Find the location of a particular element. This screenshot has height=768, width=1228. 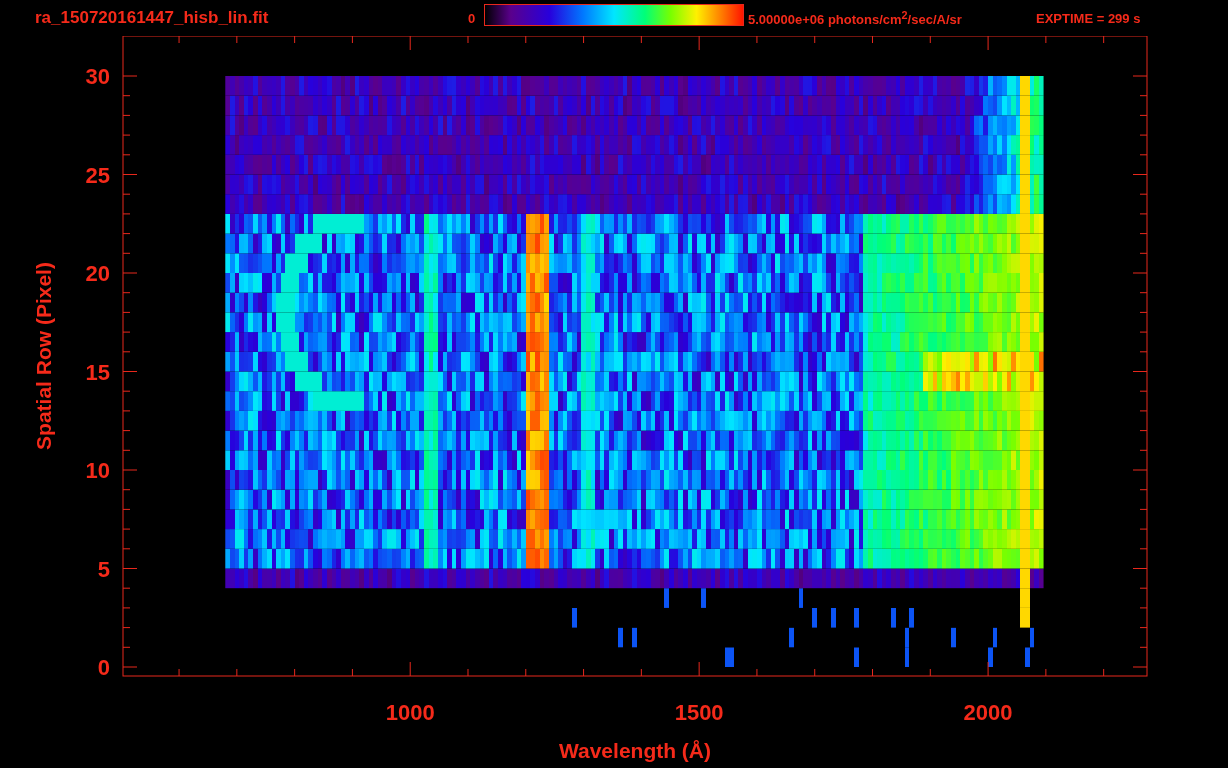

colorbar-min-label: 0 is located at coordinates (472, 18).